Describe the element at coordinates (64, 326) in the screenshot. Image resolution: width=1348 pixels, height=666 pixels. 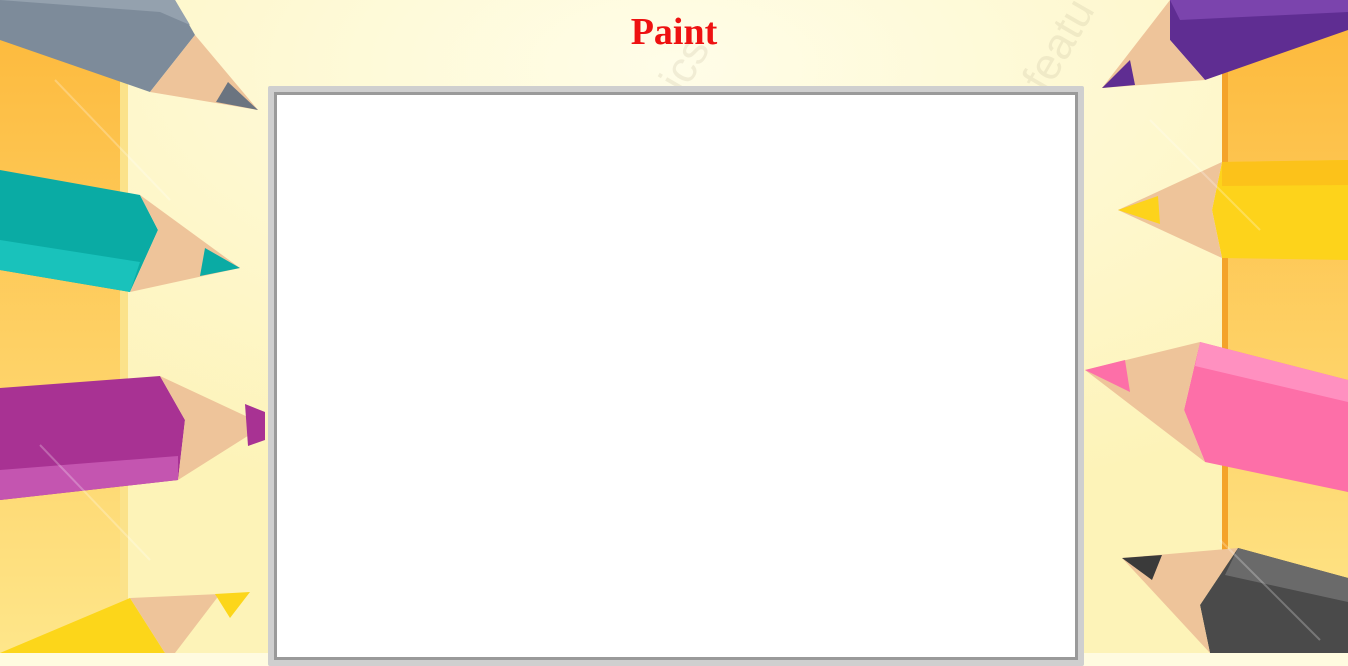
I see `left-side-panel` at that location.